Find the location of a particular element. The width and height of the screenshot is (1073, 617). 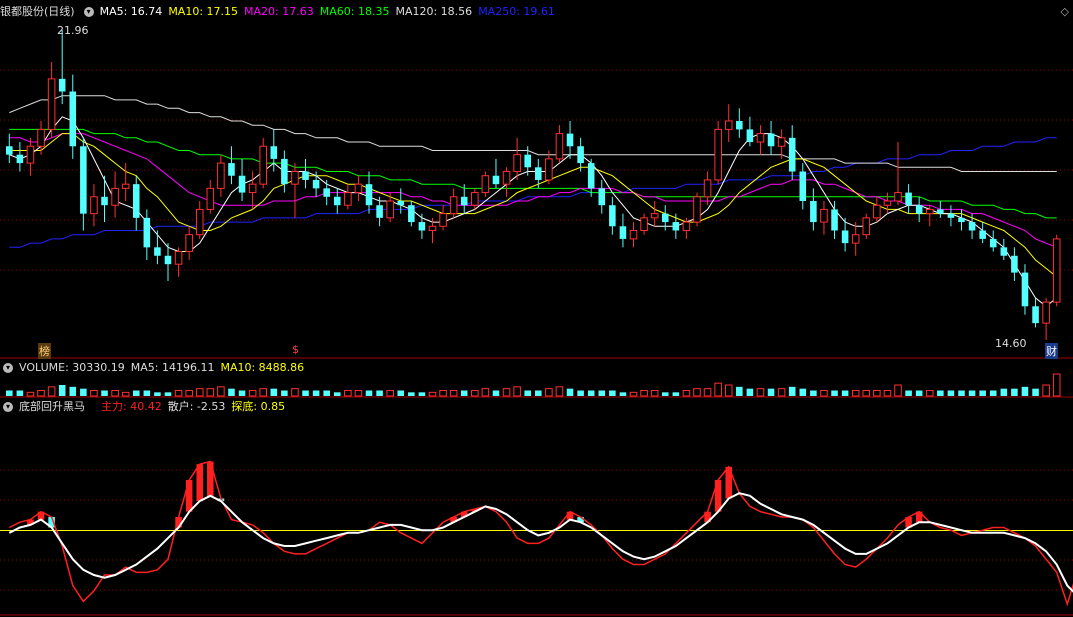

ma60-legend: MA60: 18.35 is located at coordinates (354, 11).